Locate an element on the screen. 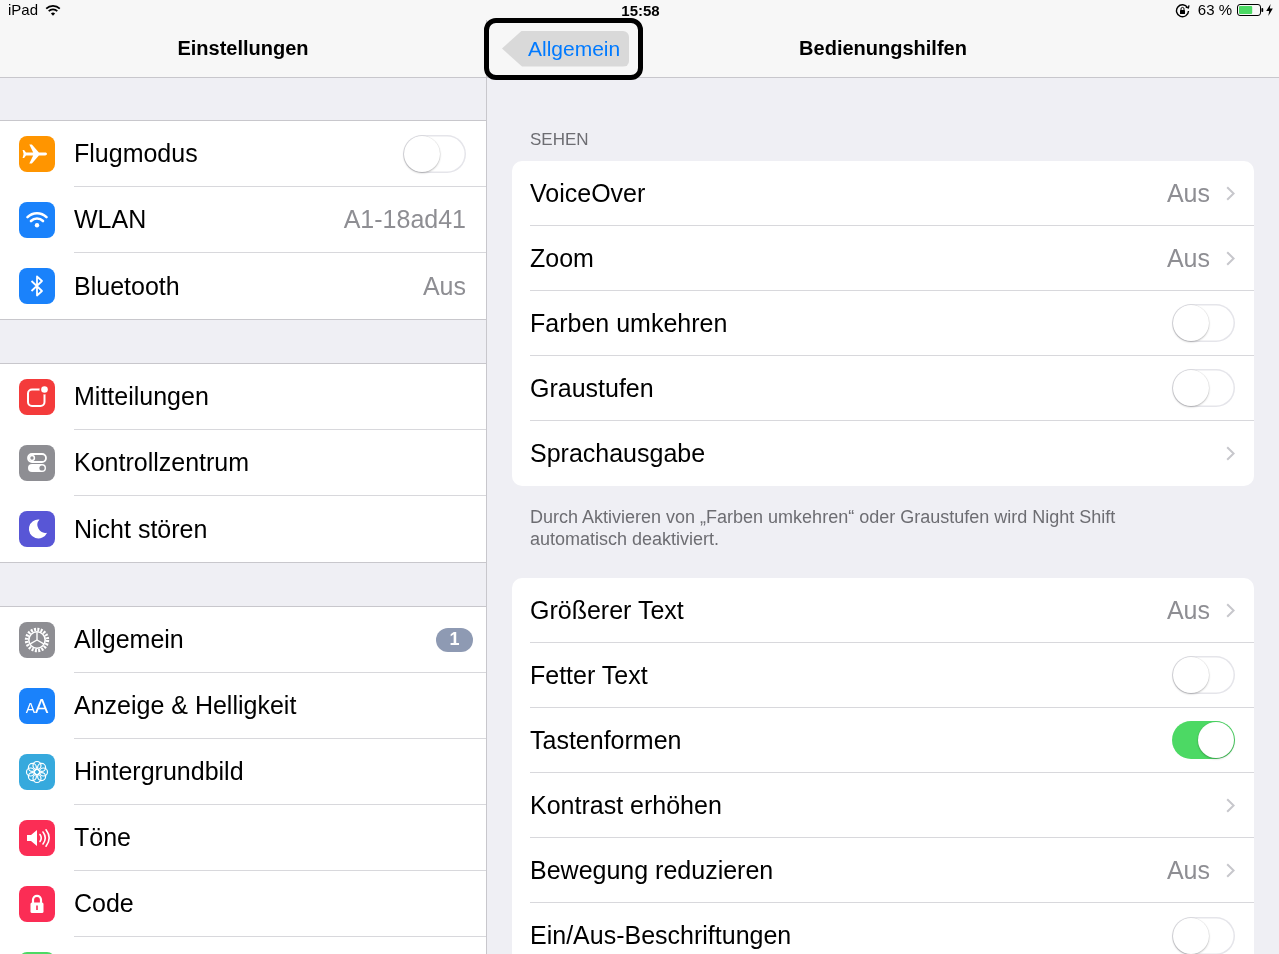  row-label: Graustufen is located at coordinates (592, 388).